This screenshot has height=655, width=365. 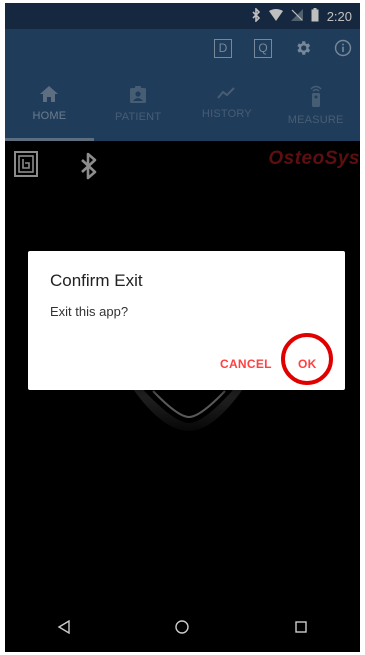 I want to click on back-icon, so click(x=63, y=627).